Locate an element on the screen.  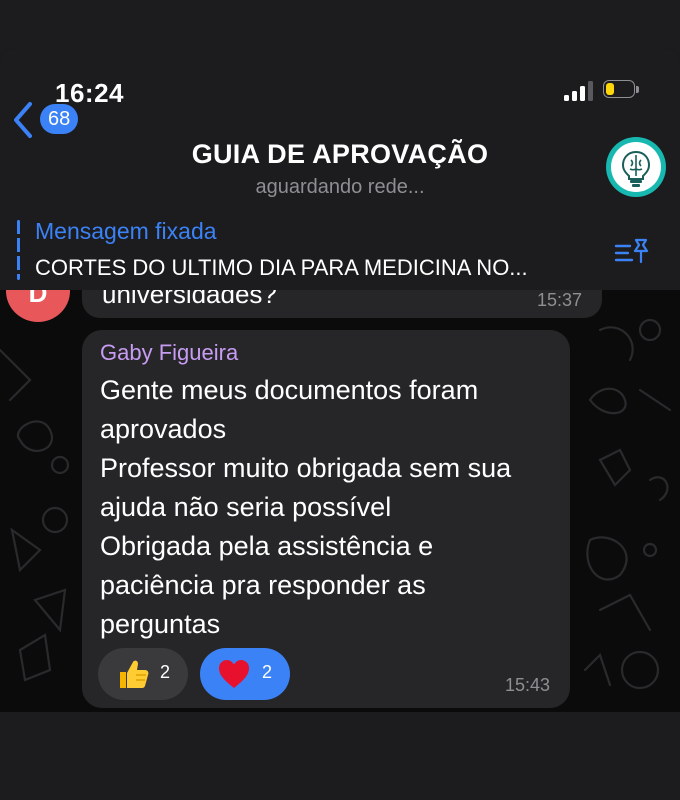
battery-icon is located at coordinates (622, 90).